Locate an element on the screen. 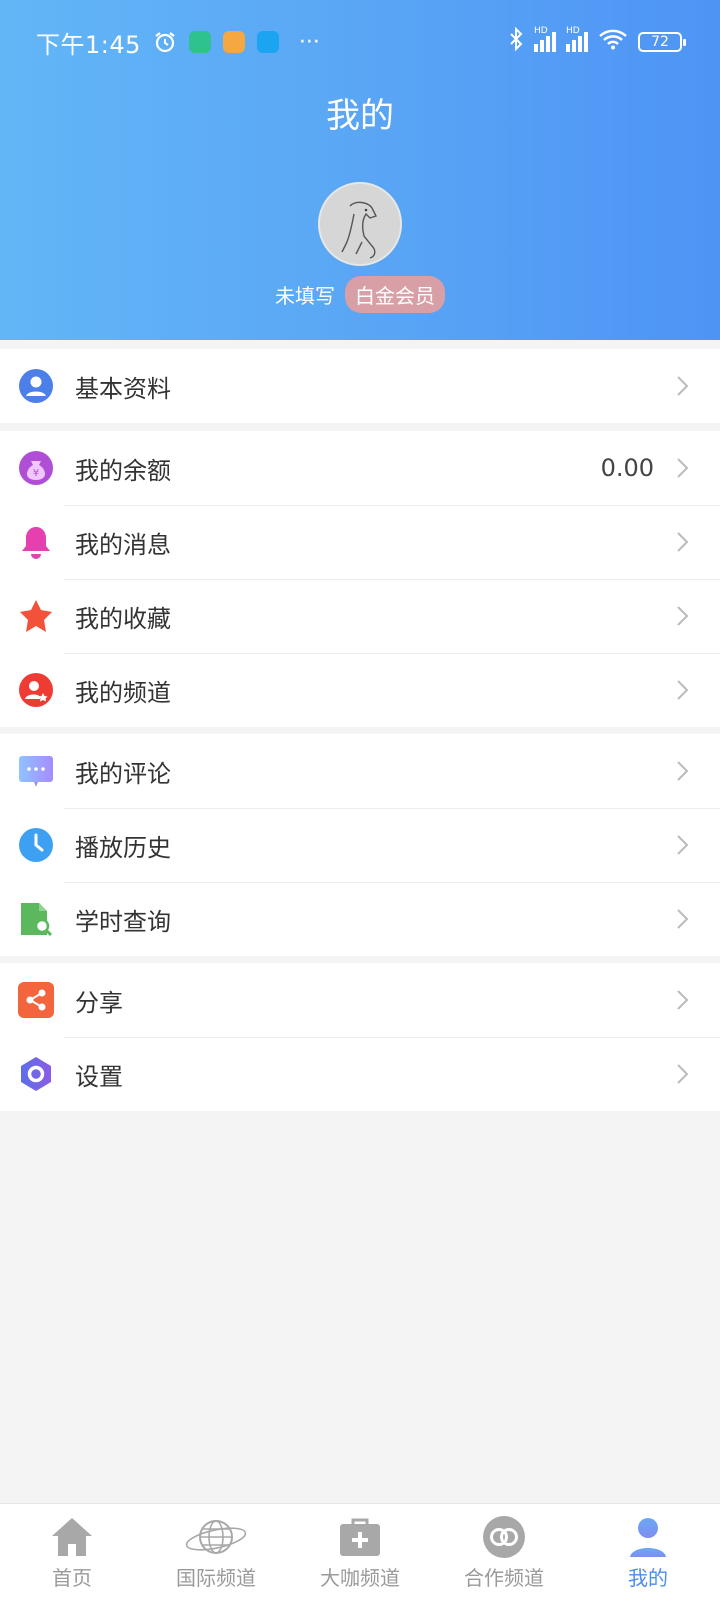 The image size is (720, 1600). menu-item-comments: 我的评论 is located at coordinates (360, 771).